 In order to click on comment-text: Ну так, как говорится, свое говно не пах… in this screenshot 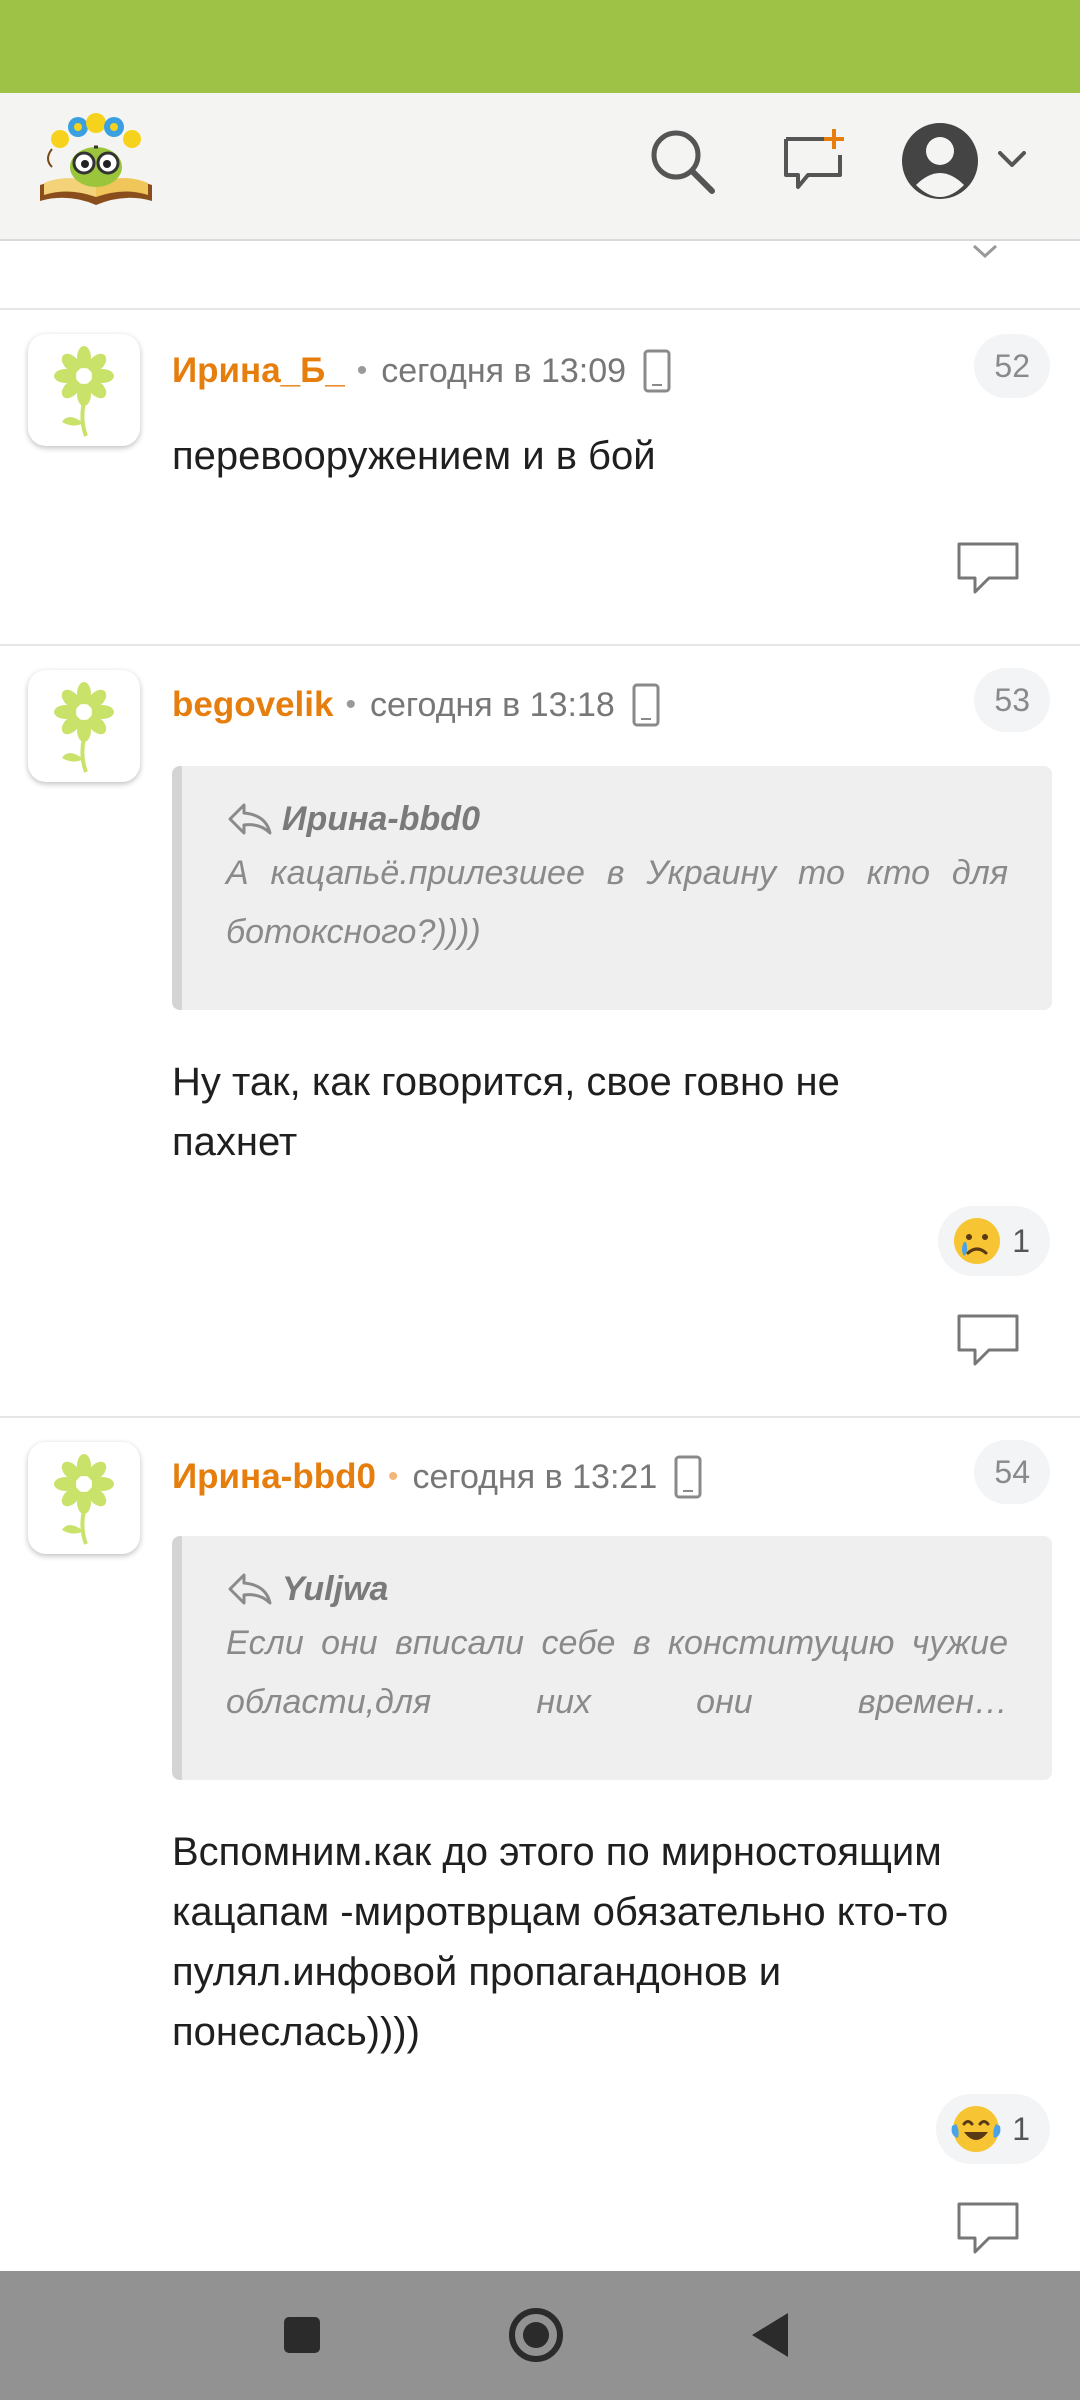, I will do `click(612, 1112)`.